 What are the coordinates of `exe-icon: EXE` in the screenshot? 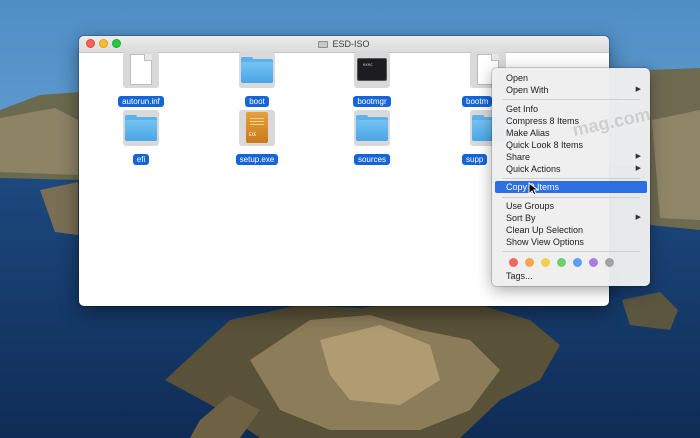 It's located at (257, 128).